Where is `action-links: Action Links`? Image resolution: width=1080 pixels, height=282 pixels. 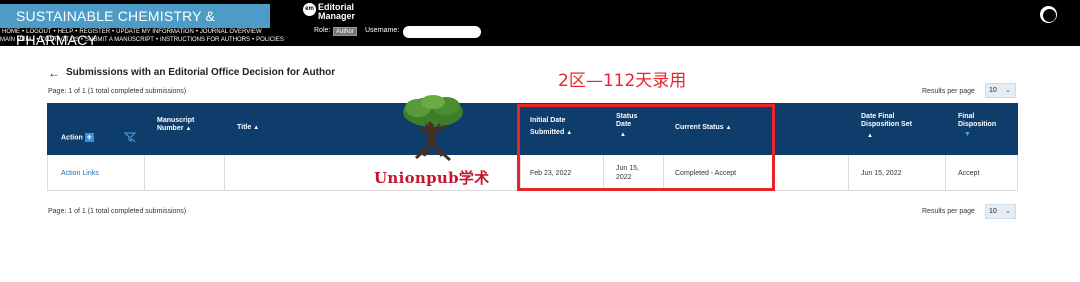
action-links: Action Links is located at coordinates (80, 173).